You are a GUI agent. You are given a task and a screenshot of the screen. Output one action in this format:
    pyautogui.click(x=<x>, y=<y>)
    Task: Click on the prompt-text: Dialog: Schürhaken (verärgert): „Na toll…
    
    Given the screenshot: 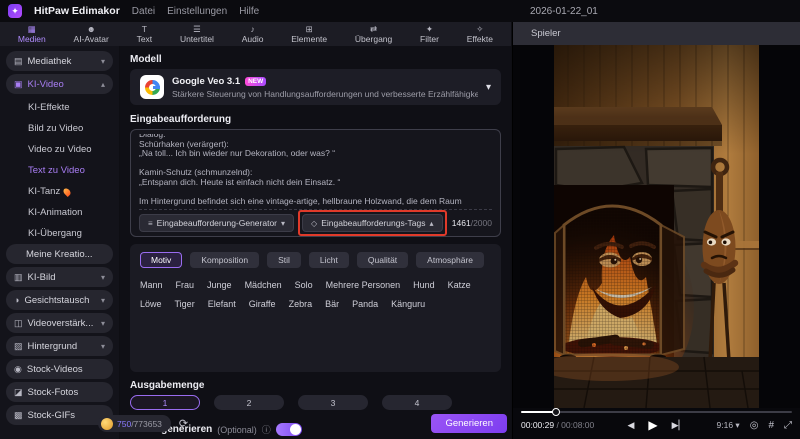 What is the action you would take?
    pyautogui.click(x=315, y=170)
    